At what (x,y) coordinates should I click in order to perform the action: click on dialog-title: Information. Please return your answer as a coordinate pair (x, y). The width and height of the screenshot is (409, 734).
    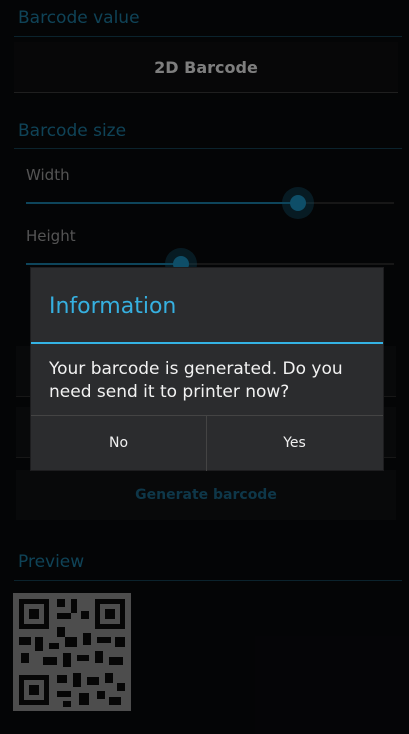
    Looking at the image, I should click on (113, 306).